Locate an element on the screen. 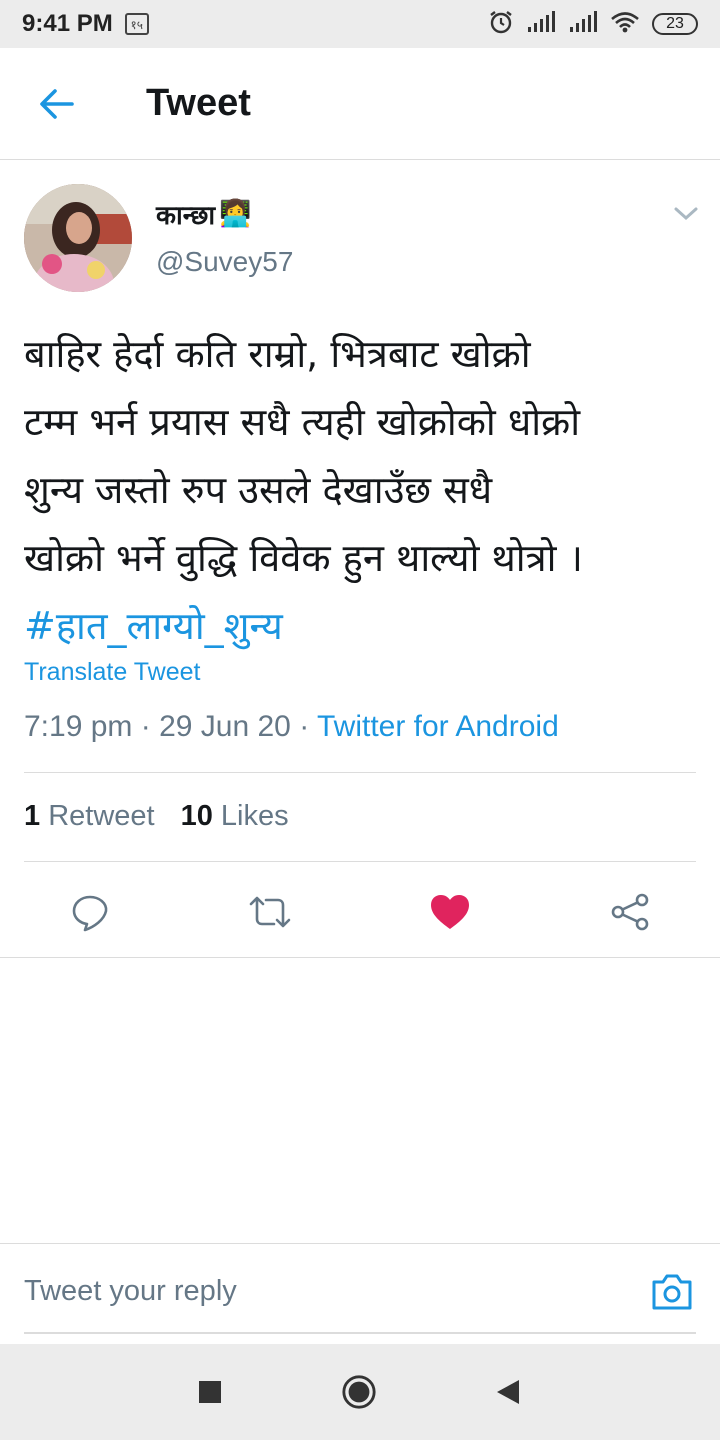 This screenshot has height=1440, width=720. like-button is located at coordinates (450, 912).